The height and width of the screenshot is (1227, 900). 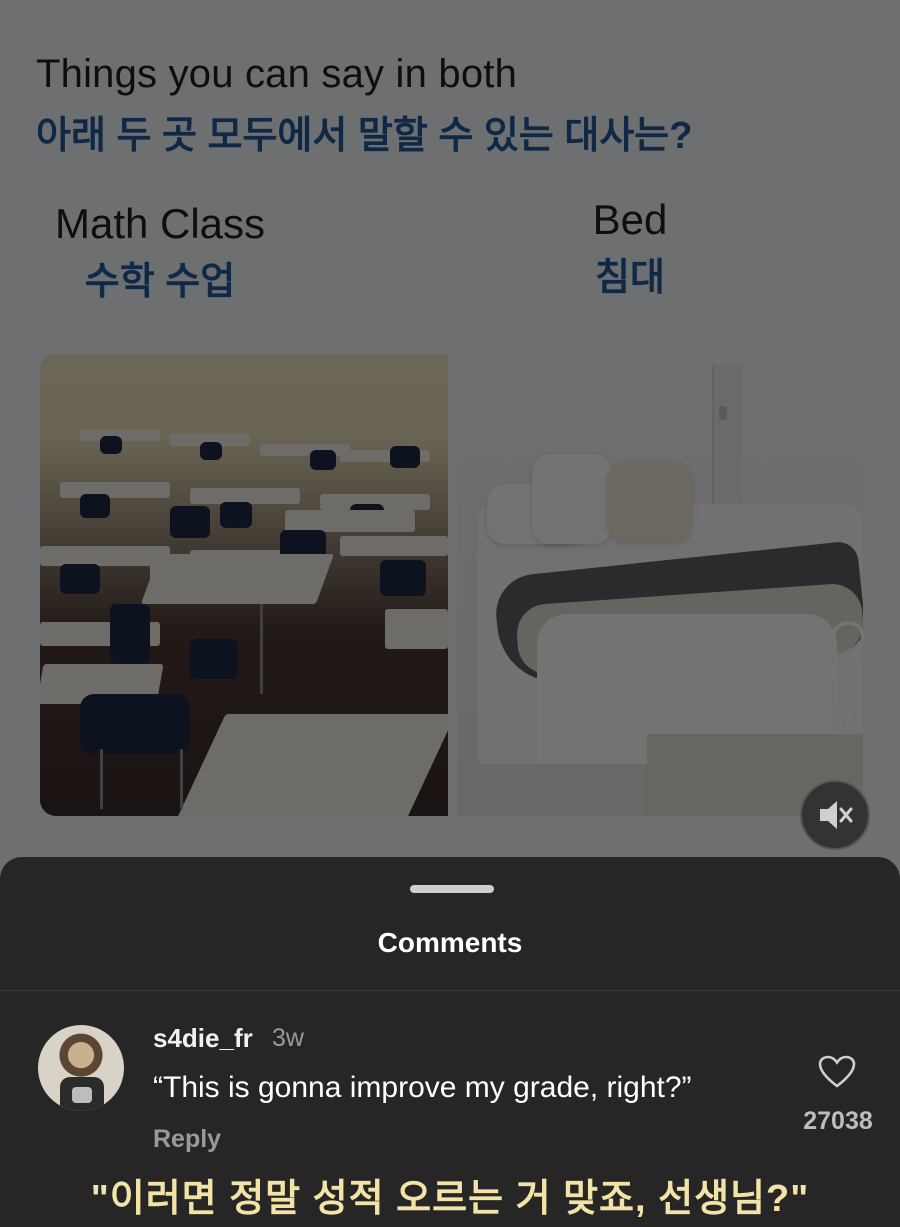 What do you see at coordinates (450, 942) in the screenshot?
I see `comments-title: Comments` at bounding box center [450, 942].